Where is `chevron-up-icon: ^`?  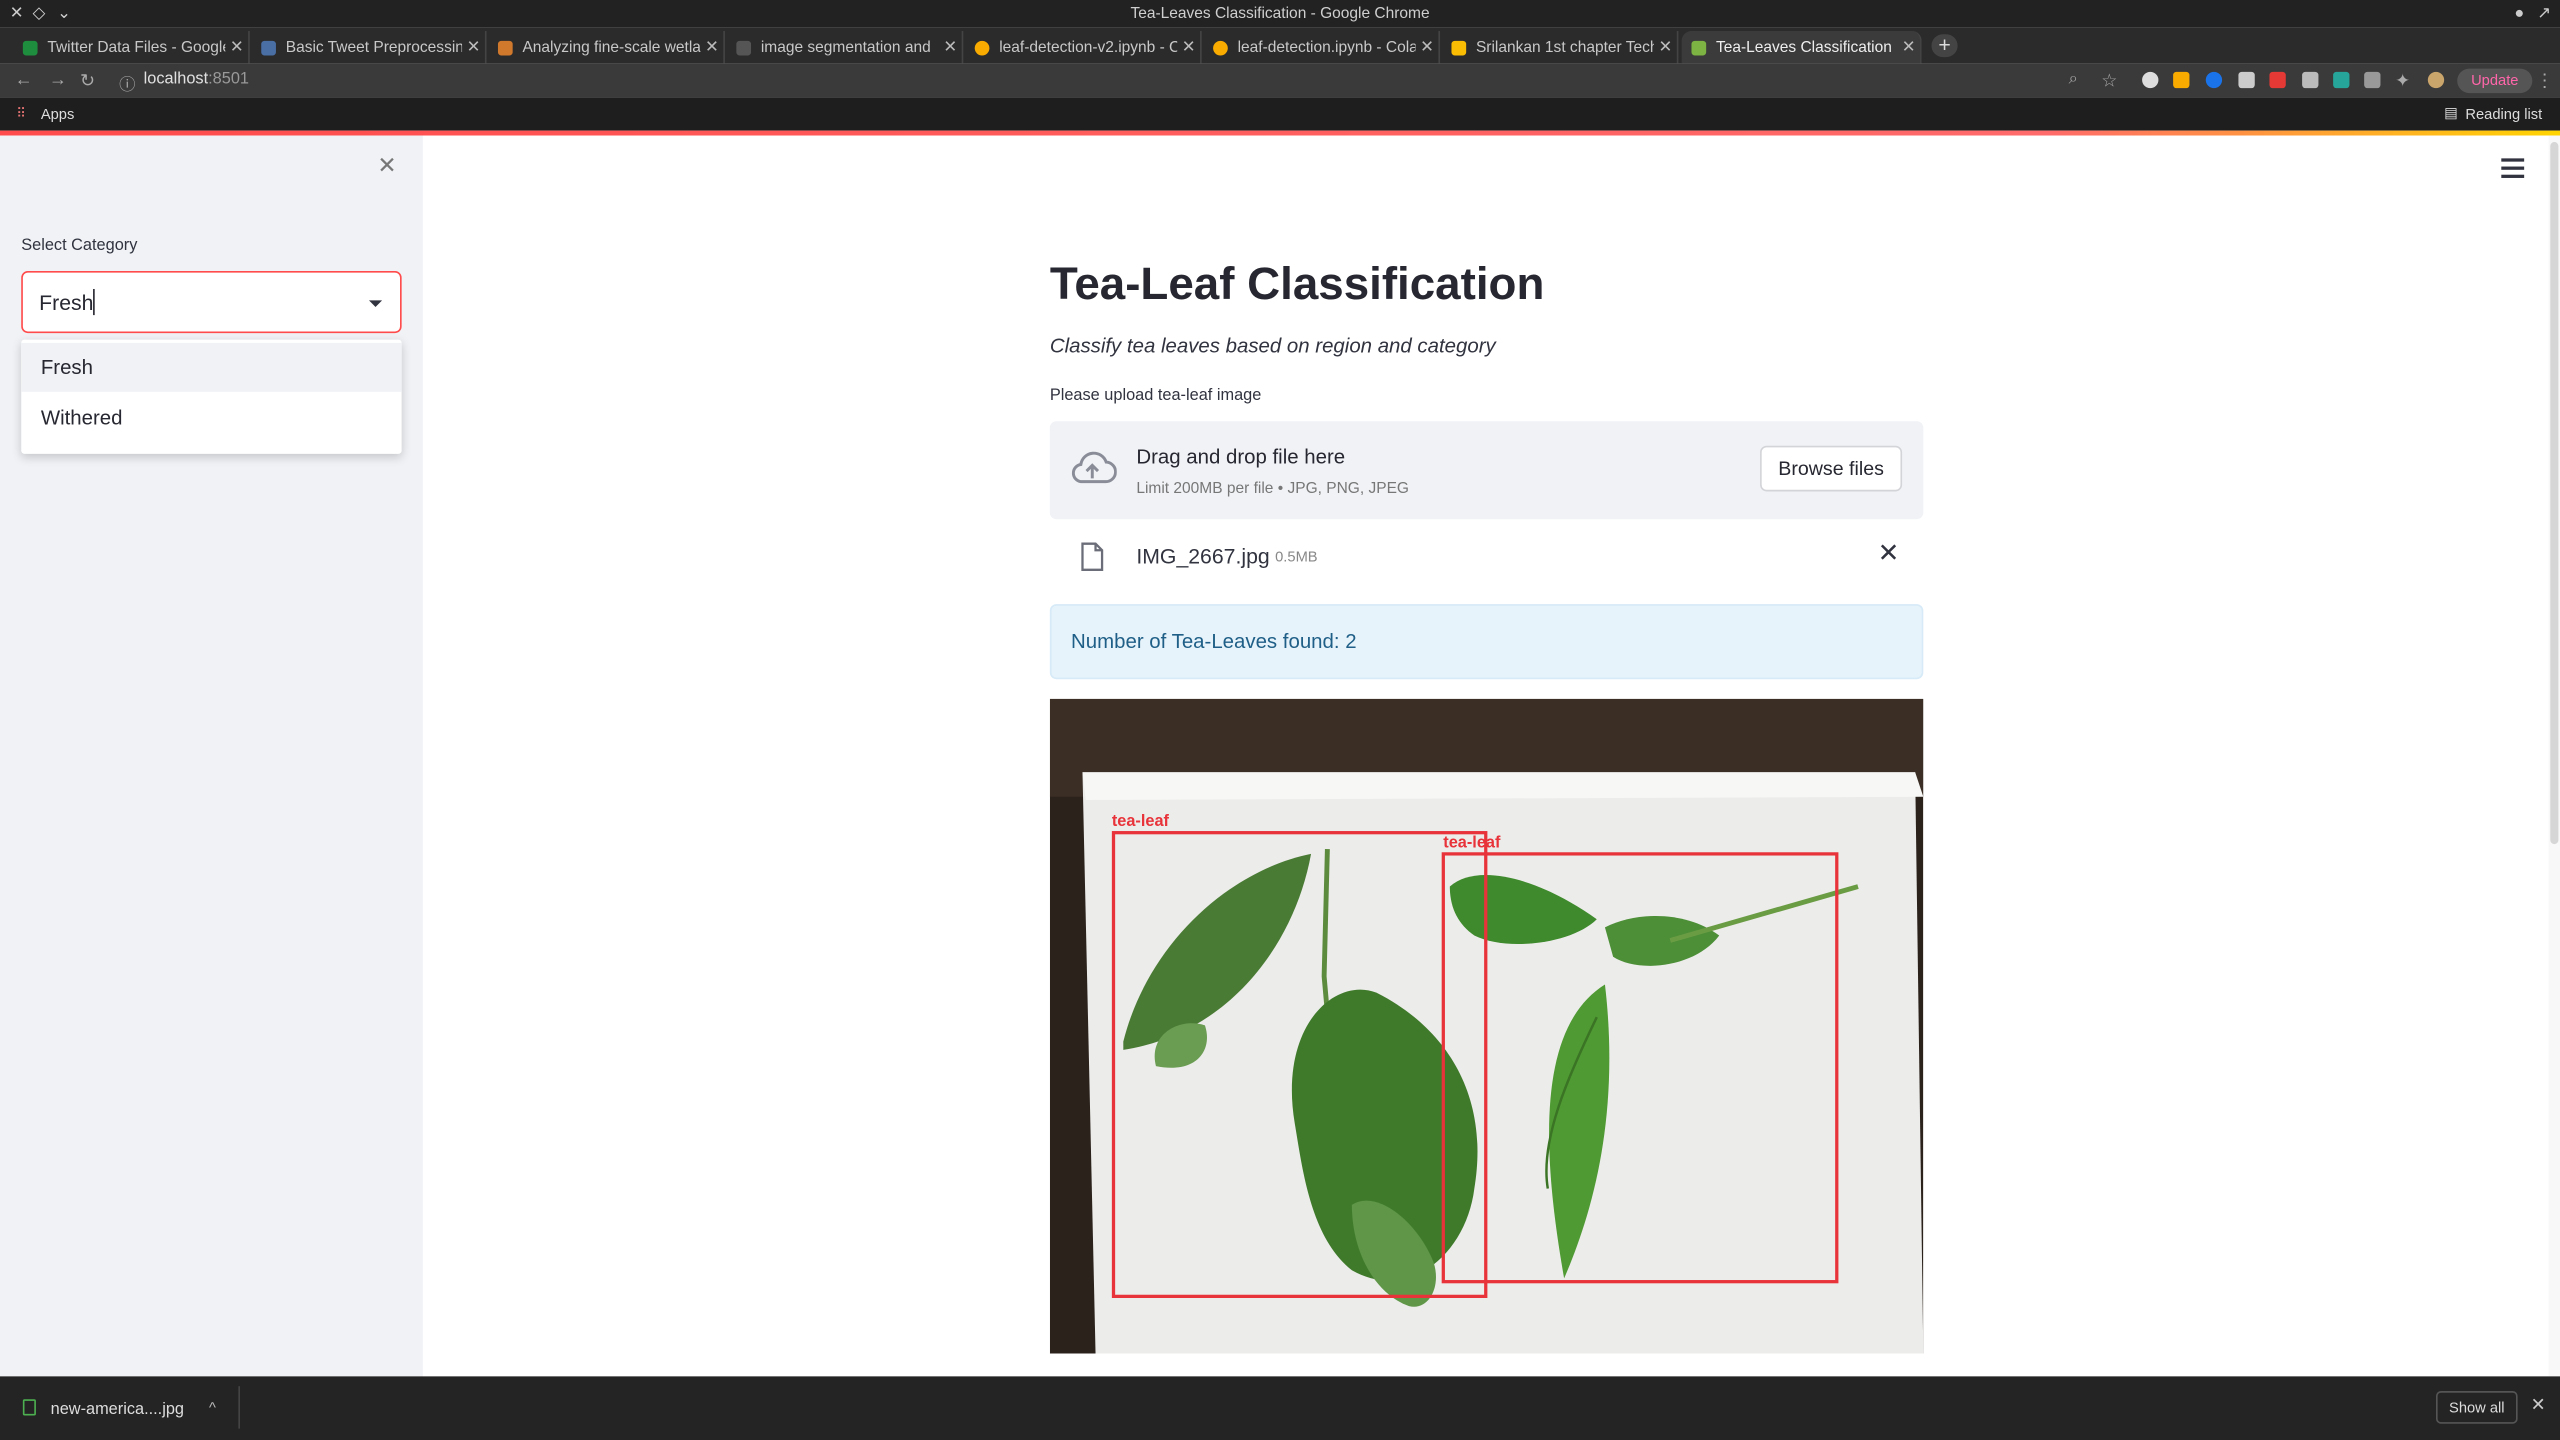
chevron-up-icon: ^ is located at coordinates (212, 1407).